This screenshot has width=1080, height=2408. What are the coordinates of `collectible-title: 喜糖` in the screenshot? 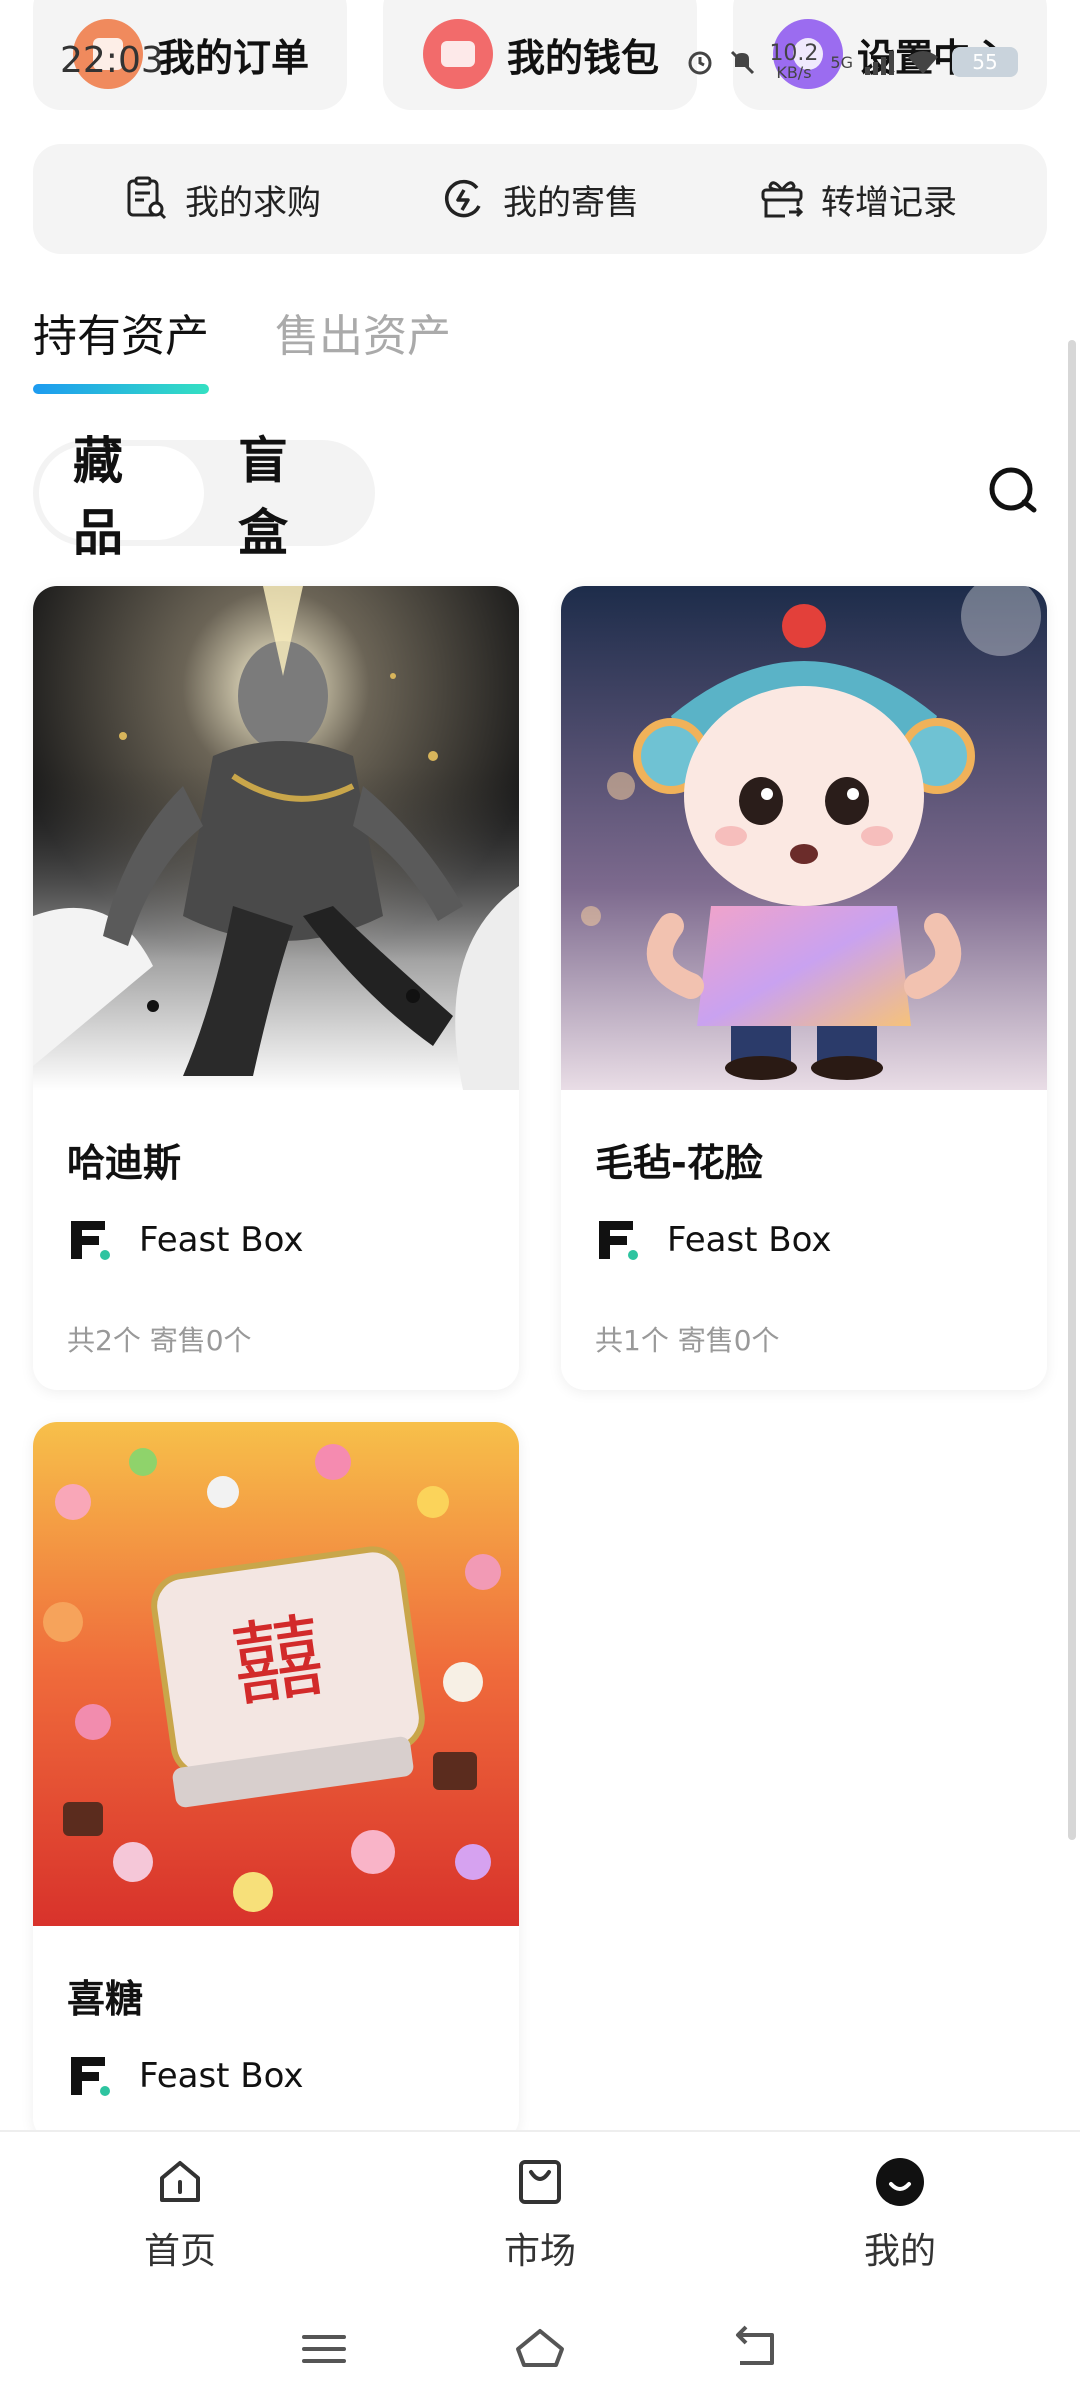 It's located at (105, 1999).